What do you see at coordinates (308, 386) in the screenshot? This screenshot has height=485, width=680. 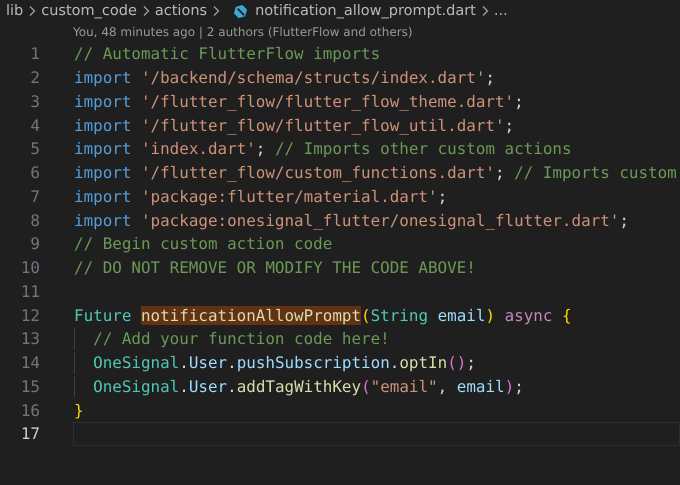 I see `code-line: OneSignal.User.addTagWithKey("email", email);` at bounding box center [308, 386].